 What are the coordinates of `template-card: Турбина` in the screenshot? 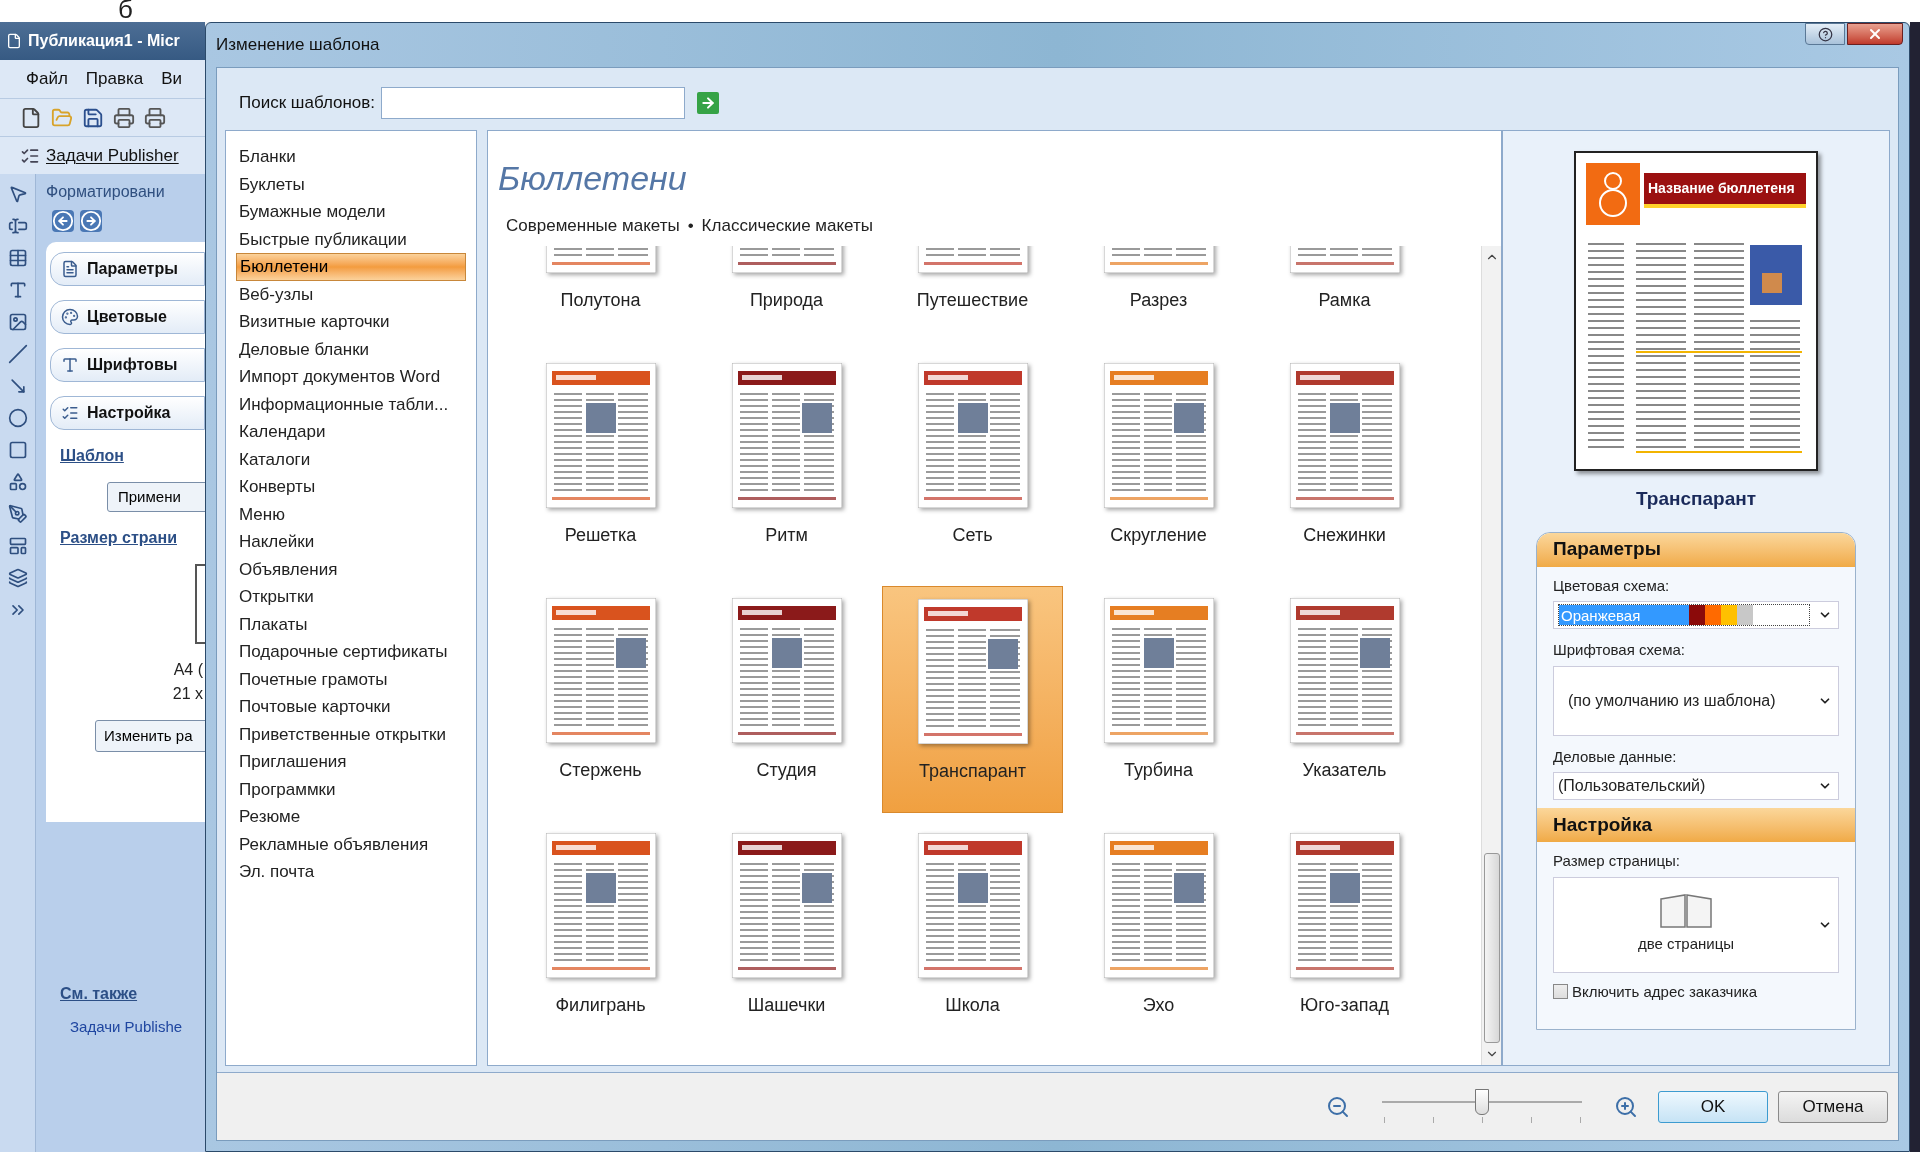 It's located at (1158, 699).